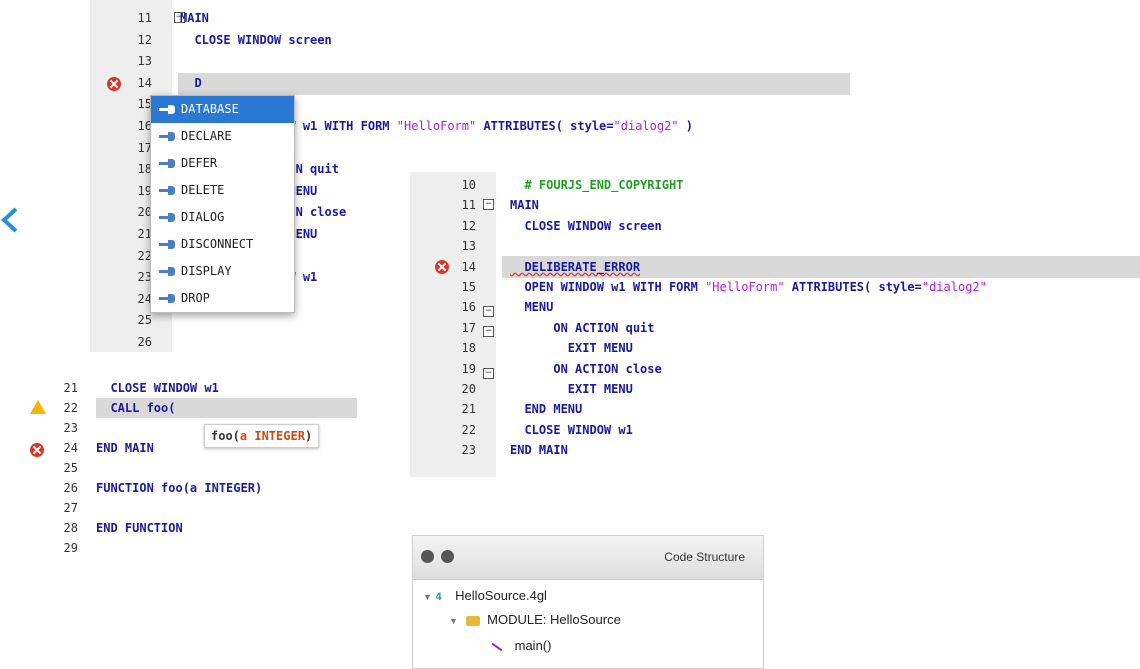 This screenshot has height=669, width=1140. I want to click on line-number: 17, so click(144, 147).